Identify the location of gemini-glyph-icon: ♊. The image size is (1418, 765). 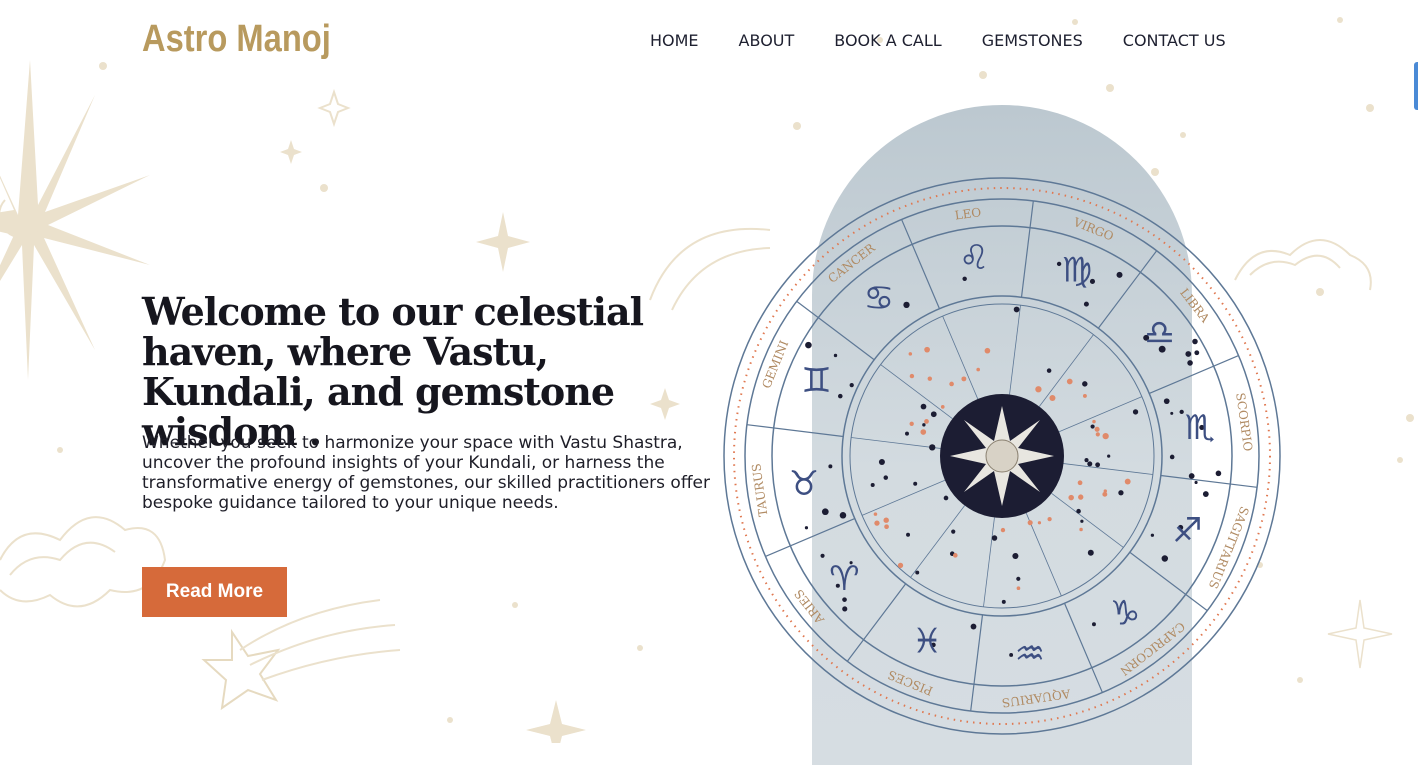
(816, 381).